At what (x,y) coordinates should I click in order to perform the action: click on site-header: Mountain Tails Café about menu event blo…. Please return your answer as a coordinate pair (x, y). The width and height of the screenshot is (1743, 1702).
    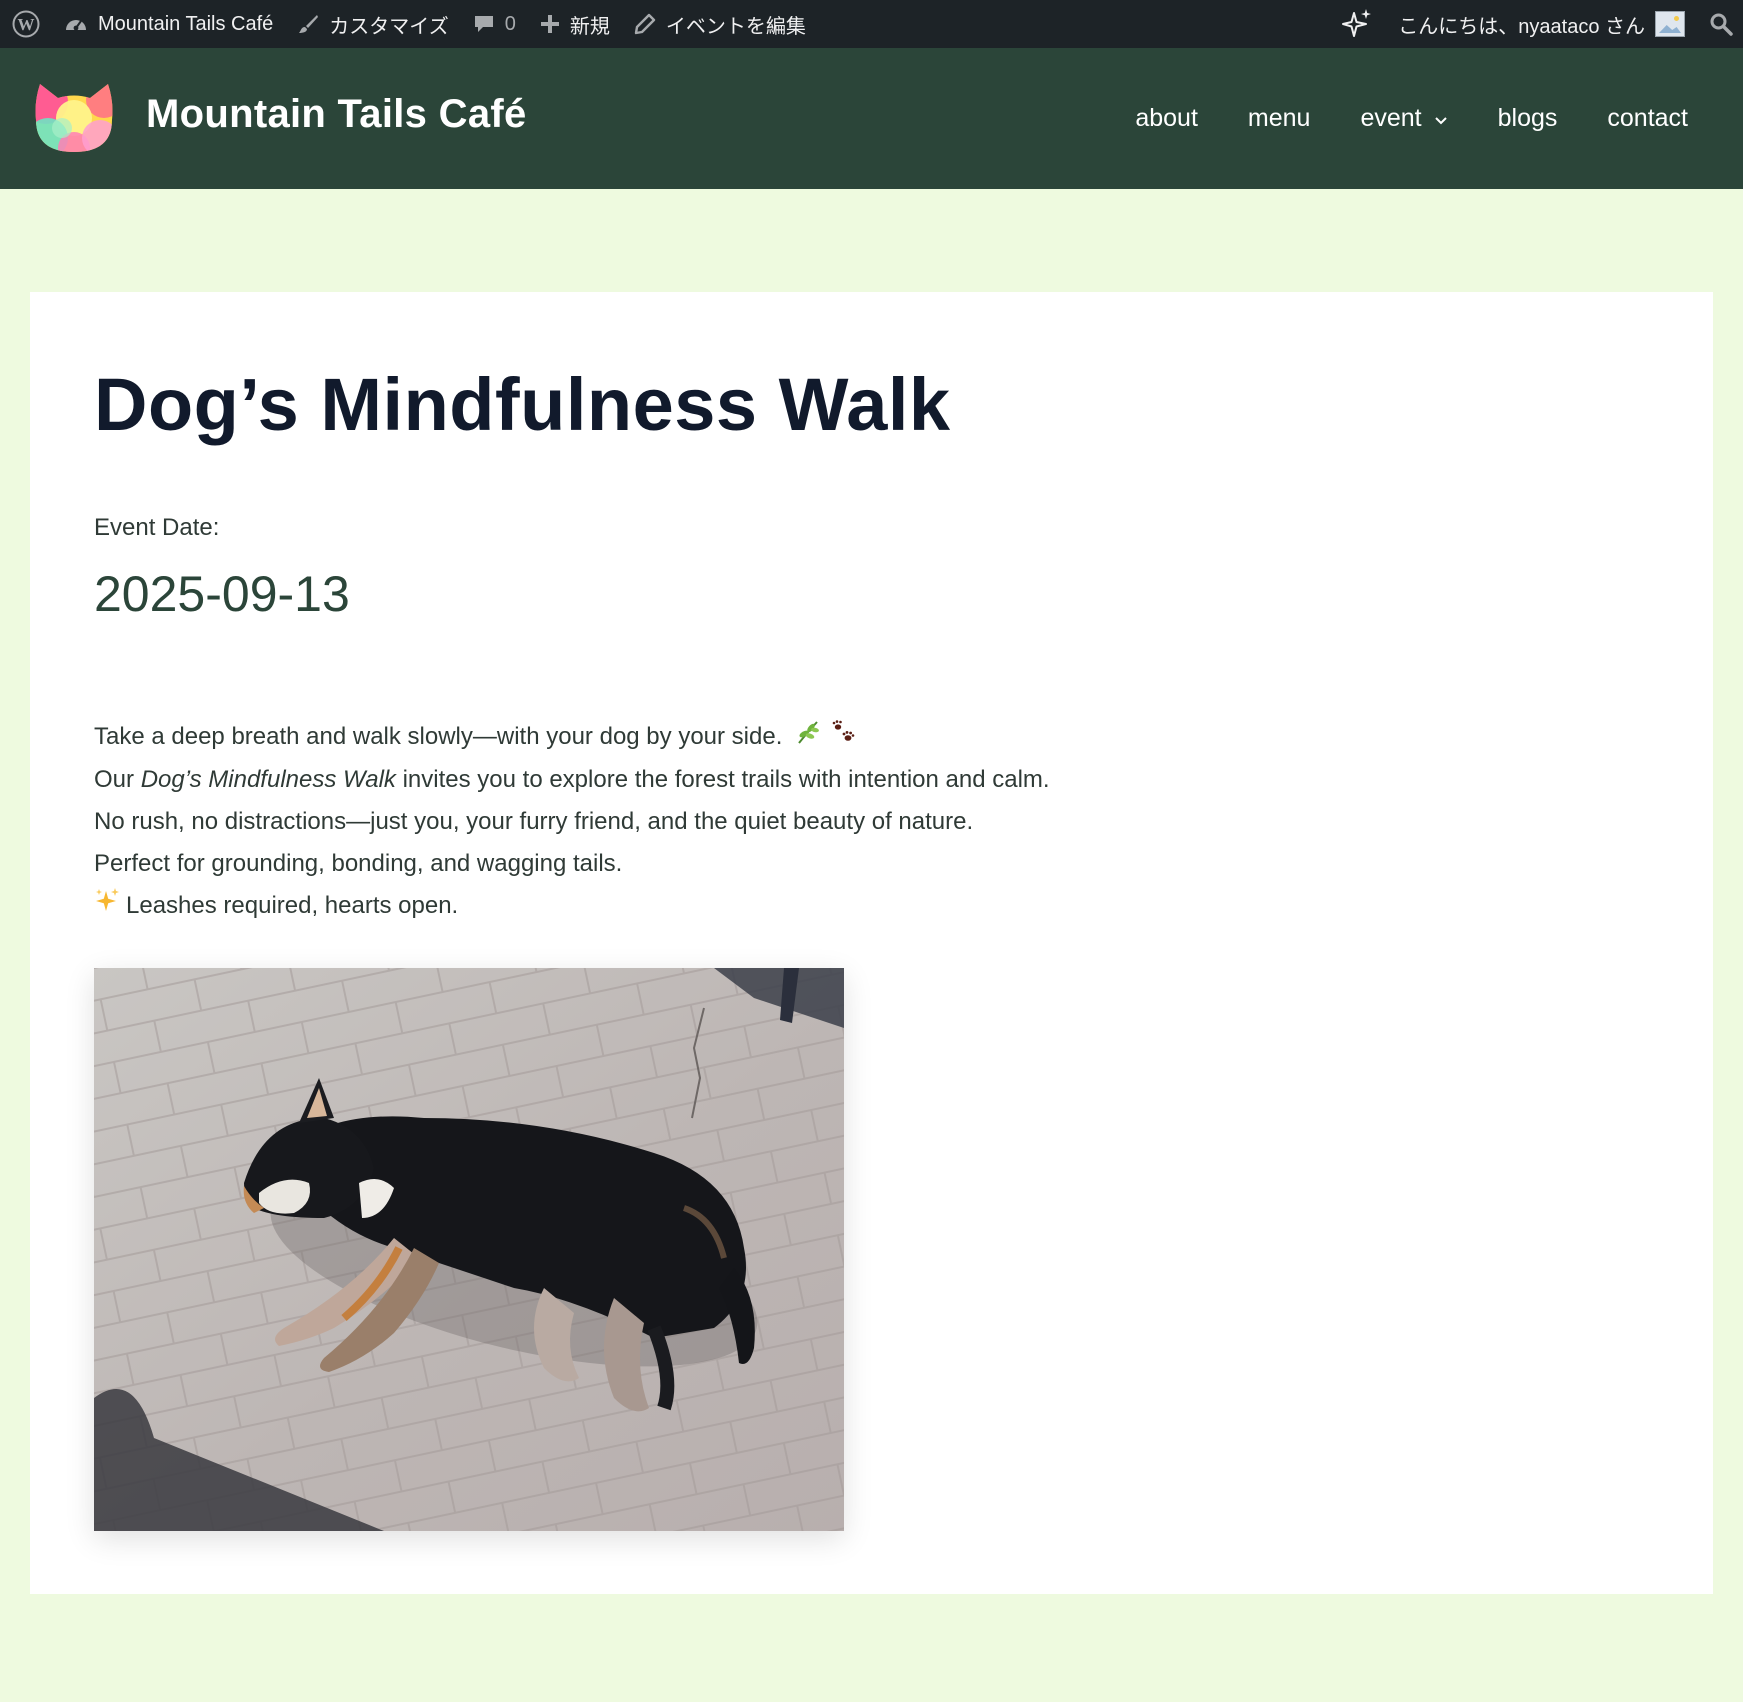
    Looking at the image, I should click on (871, 118).